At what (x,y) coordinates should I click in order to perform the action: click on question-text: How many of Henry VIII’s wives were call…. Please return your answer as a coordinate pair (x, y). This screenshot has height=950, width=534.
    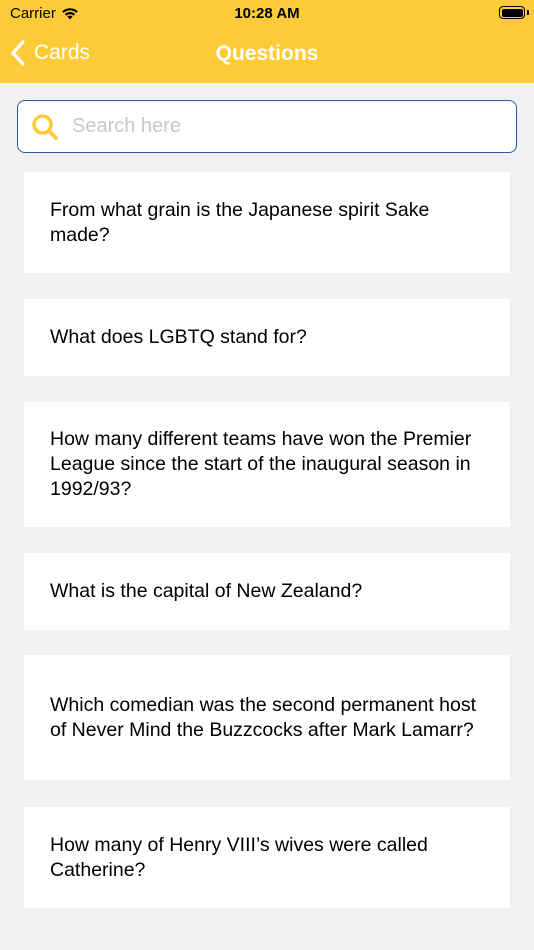
    Looking at the image, I should click on (239, 857).